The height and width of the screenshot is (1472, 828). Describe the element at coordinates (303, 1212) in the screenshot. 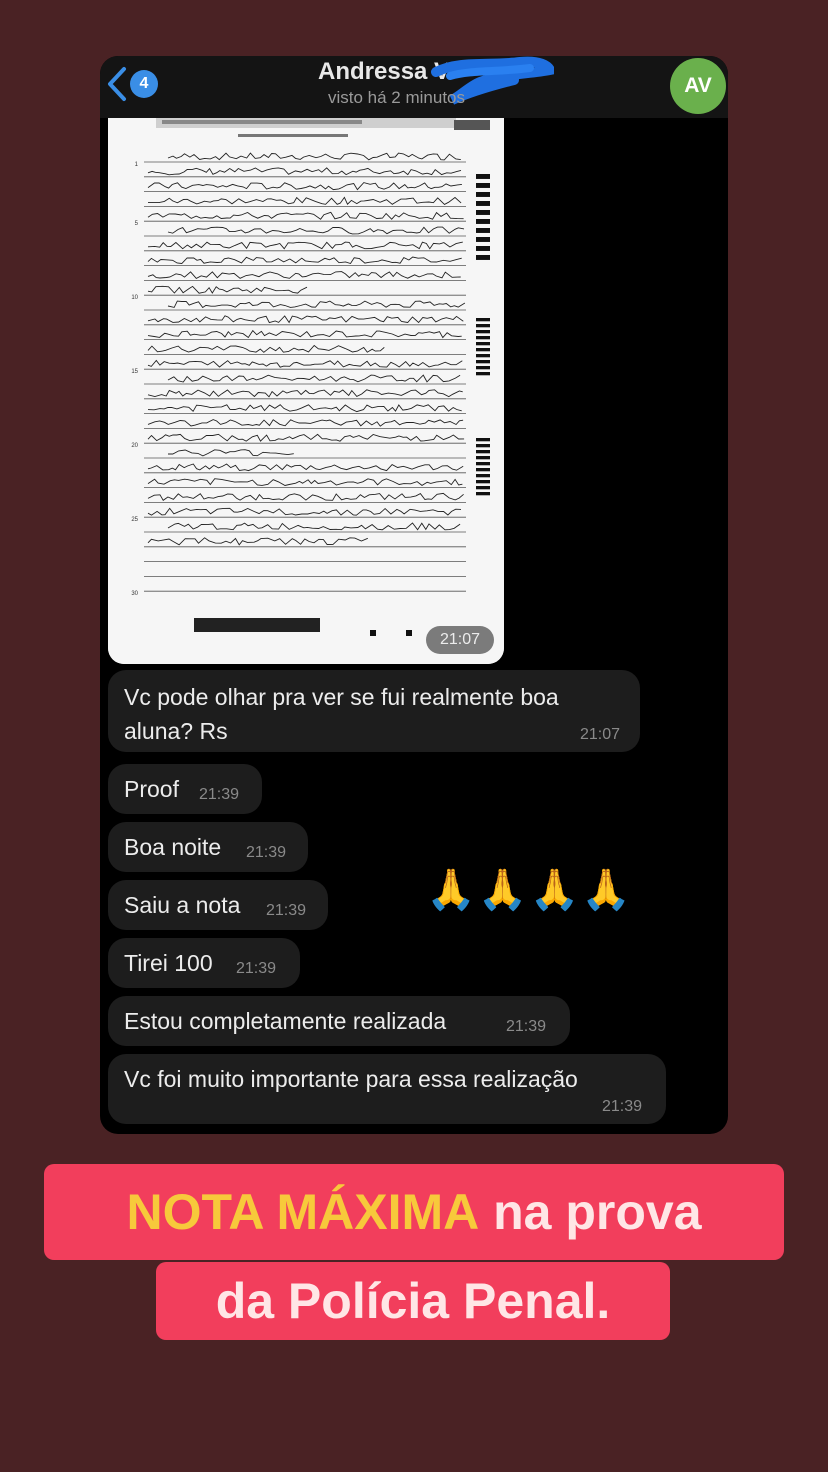

I see `caption-highlight: NOTA MÁXIMA` at that location.